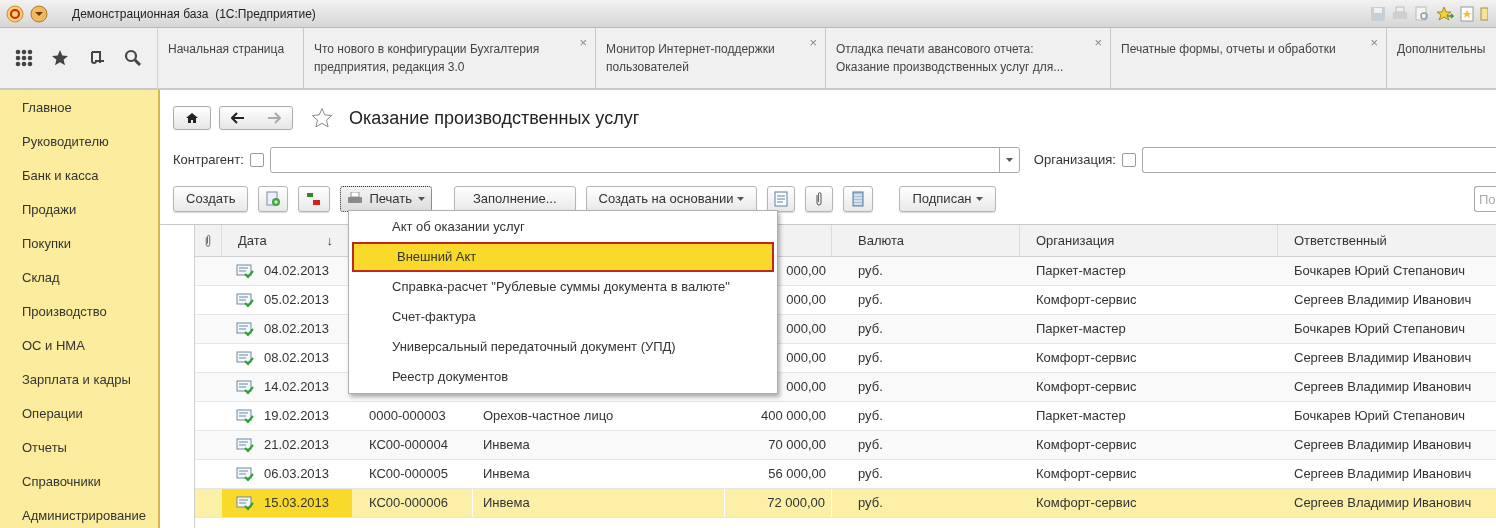 This screenshot has height=528, width=1496. Describe the element at coordinates (947, 199) in the screenshot. I see `signed-filter-button: Подписан` at that location.